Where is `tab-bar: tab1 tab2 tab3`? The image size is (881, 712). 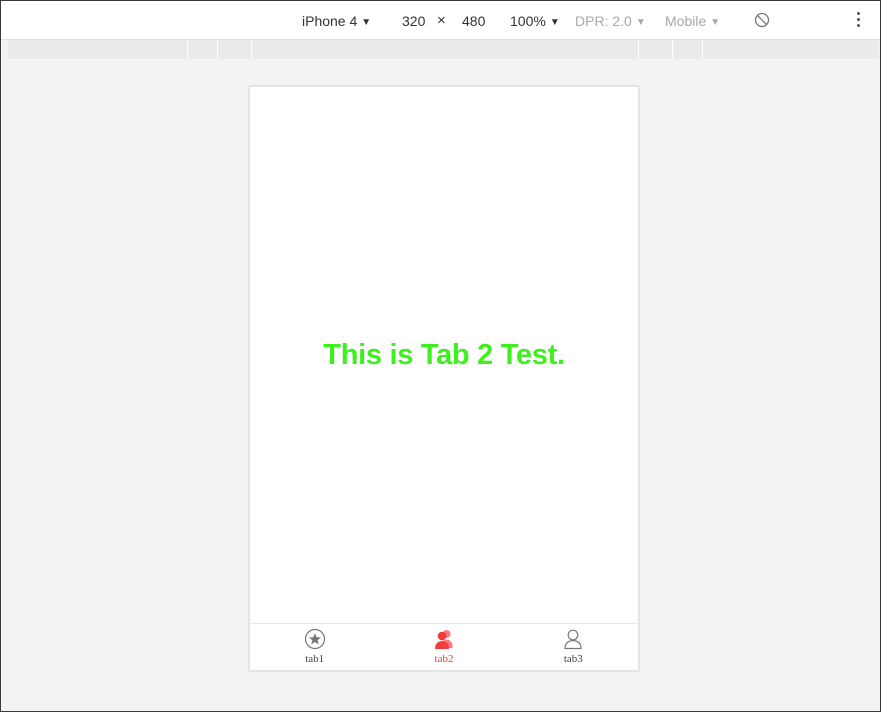 tab-bar: tab1 tab2 tab3 is located at coordinates (444, 646).